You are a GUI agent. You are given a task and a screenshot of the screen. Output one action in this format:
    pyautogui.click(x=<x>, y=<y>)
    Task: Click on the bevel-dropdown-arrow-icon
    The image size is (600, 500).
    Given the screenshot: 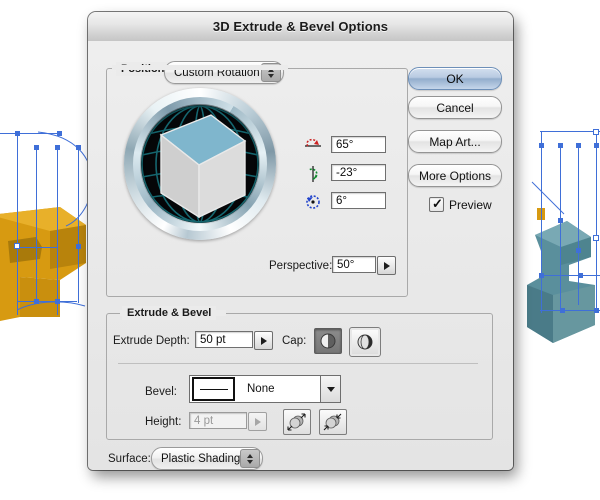 What is the action you would take?
    pyautogui.click(x=330, y=389)
    